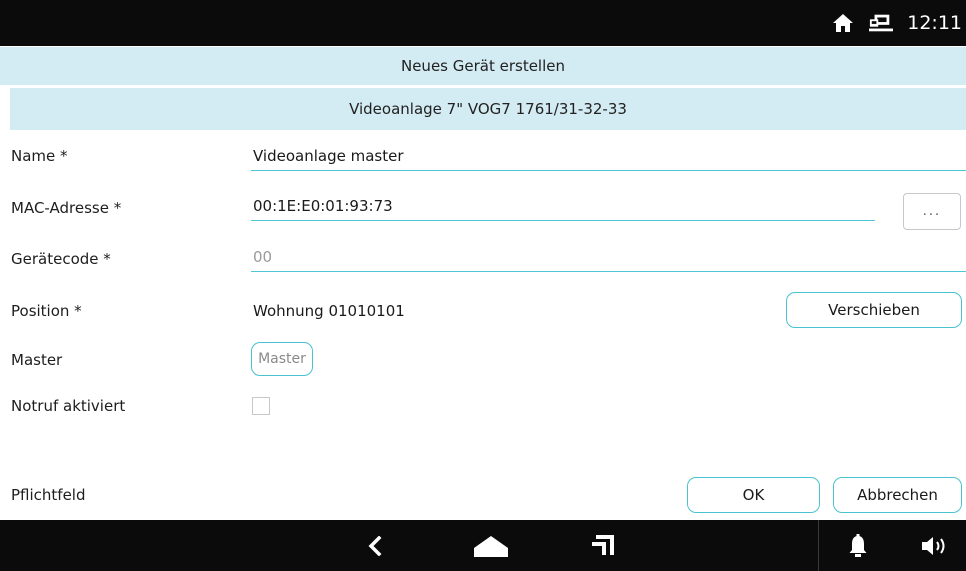 The width and height of the screenshot is (966, 571). What do you see at coordinates (261, 406) in the screenshot?
I see `emergency-call-checkbox` at bounding box center [261, 406].